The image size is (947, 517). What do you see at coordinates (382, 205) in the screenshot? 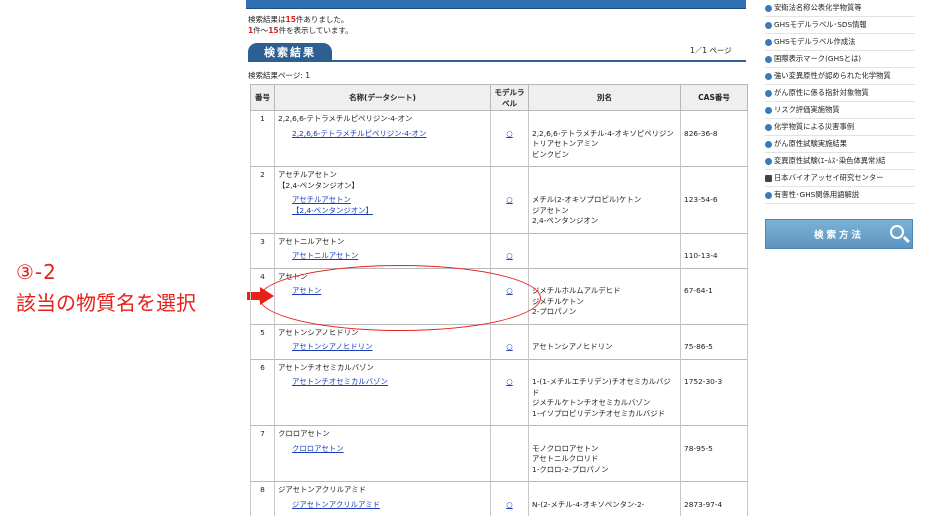
I see `substance-link: アセチルアセトン 【2,4-ペンタンジオン】` at bounding box center [382, 205].